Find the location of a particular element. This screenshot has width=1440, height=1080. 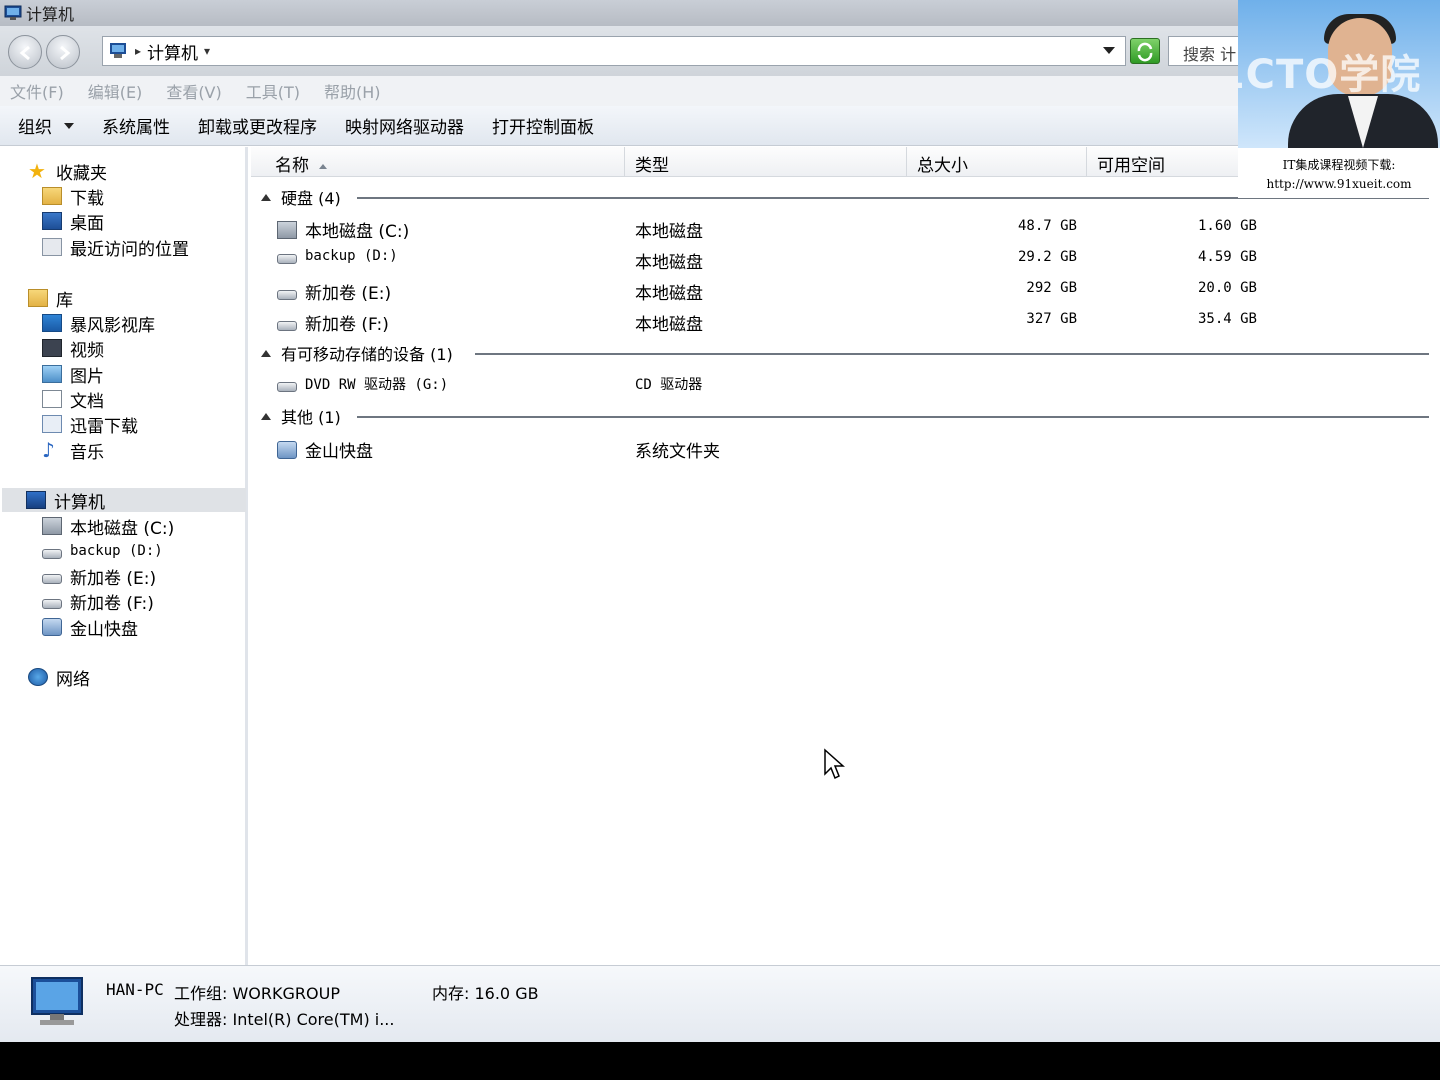

nav-favorites-label: 收藏夹 is located at coordinates (81, 173).